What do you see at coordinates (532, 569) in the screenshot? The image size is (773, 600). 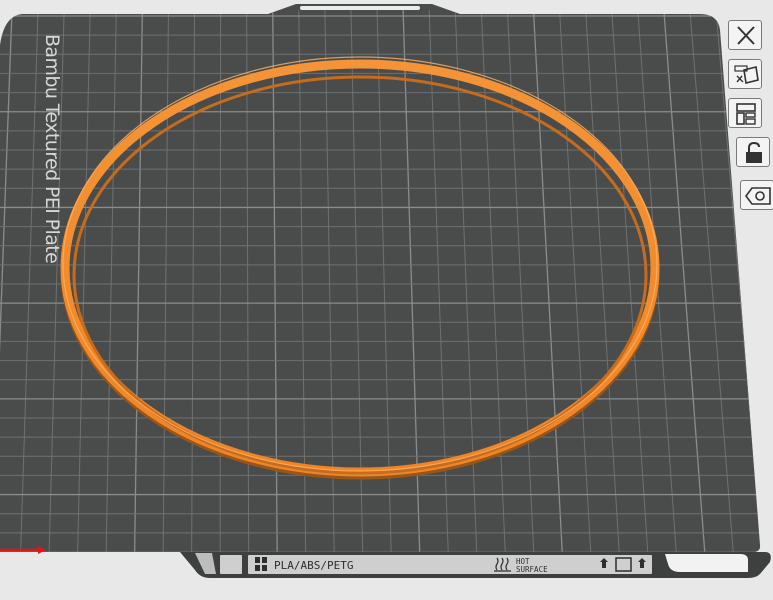 I see `hot-warning-line2: SURFACE` at bounding box center [532, 569].